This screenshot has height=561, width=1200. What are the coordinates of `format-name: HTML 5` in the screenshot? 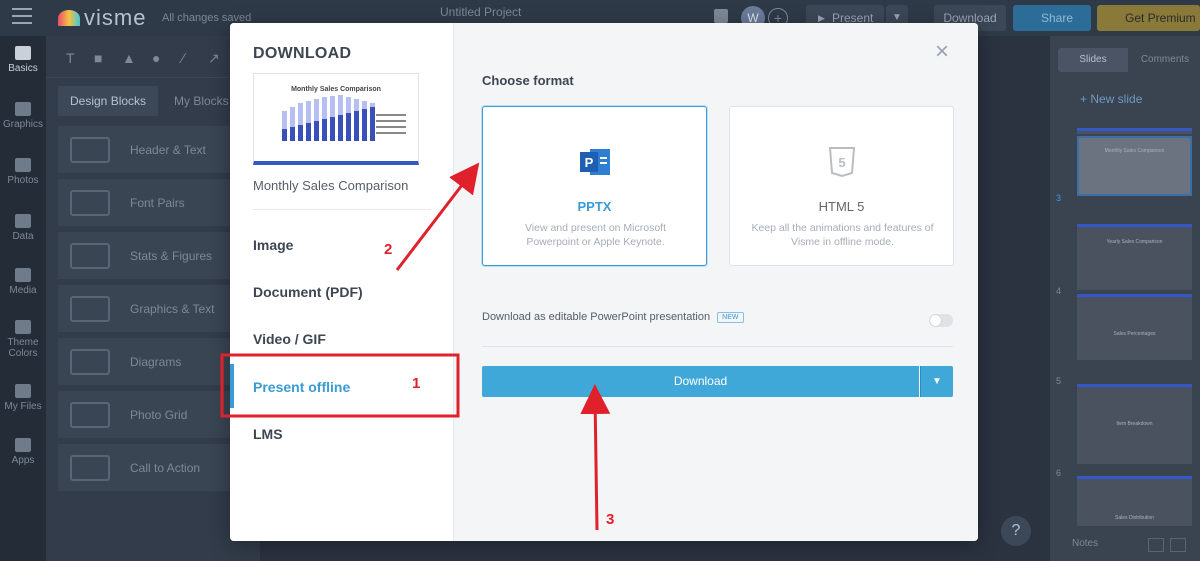 It's located at (841, 206).